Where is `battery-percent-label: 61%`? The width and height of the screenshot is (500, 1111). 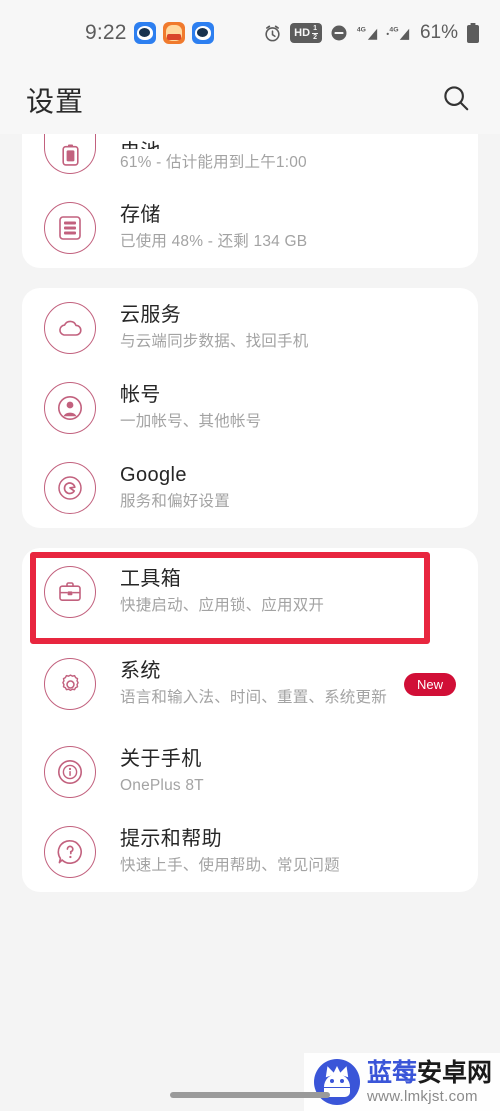
battery-percent-label: 61% is located at coordinates (438, 32).